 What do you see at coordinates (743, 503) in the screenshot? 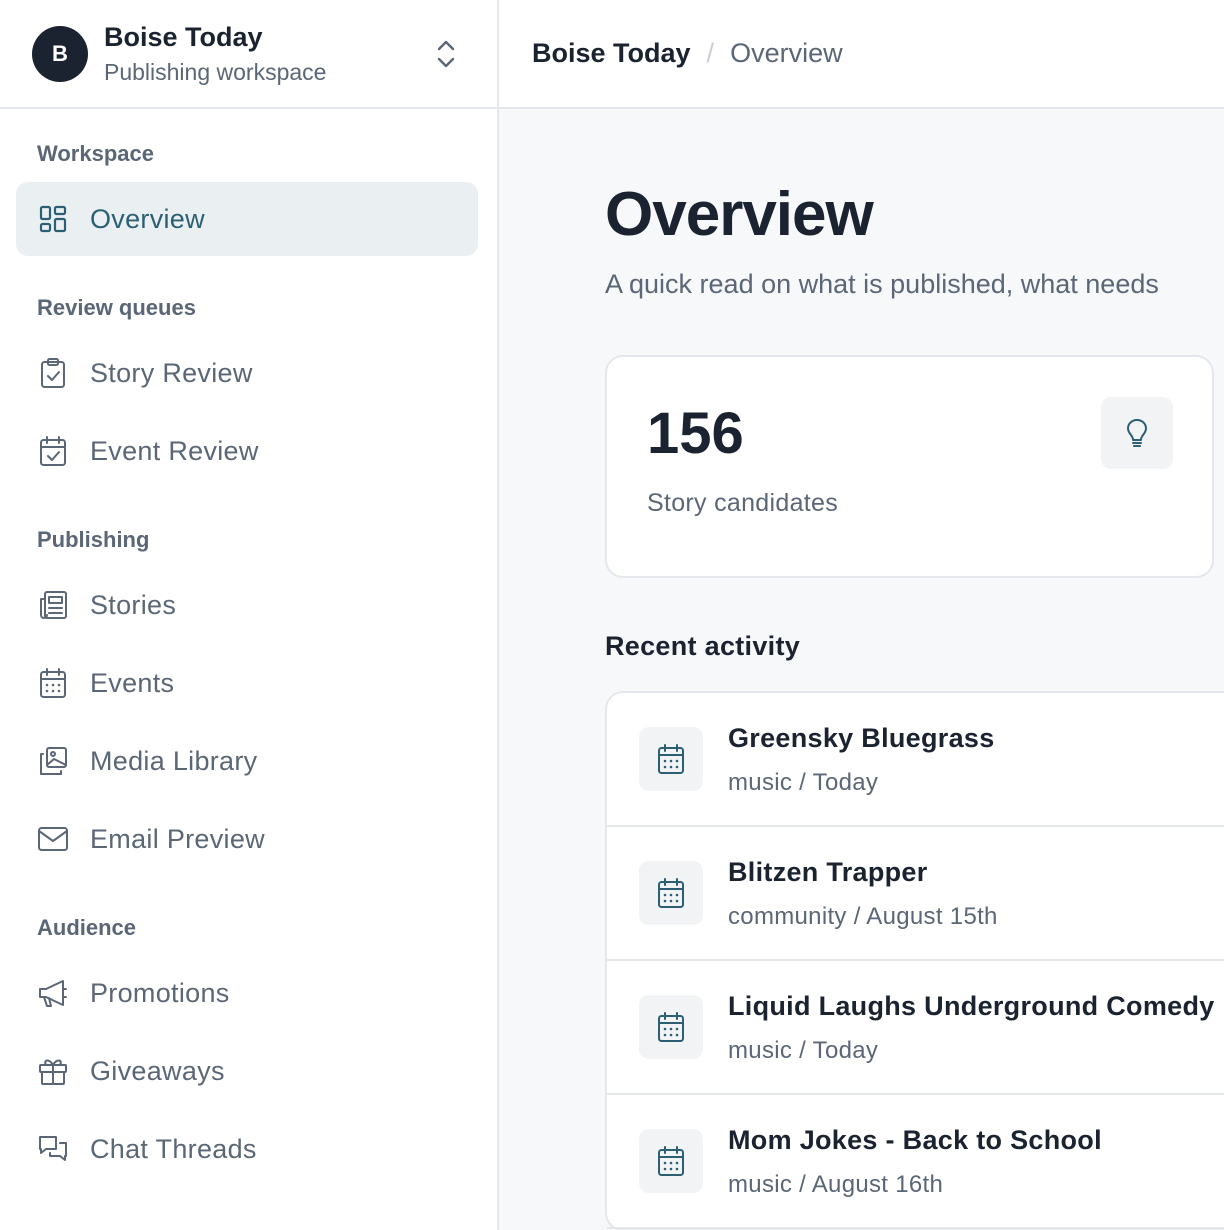
I see `stat-label: Story candidates` at bounding box center [743, 503].